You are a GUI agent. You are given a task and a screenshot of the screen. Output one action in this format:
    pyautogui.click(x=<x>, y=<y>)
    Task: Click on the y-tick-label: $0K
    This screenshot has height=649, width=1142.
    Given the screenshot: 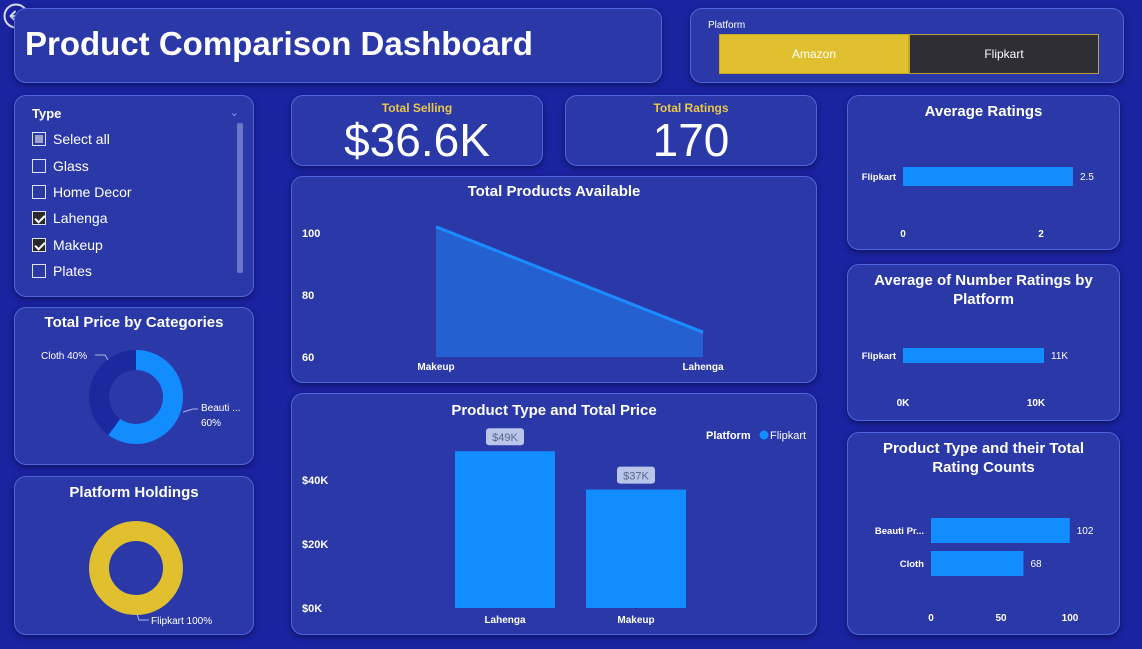 What is the action you would take?
    pyautogui.click(x=312, y=609)
    